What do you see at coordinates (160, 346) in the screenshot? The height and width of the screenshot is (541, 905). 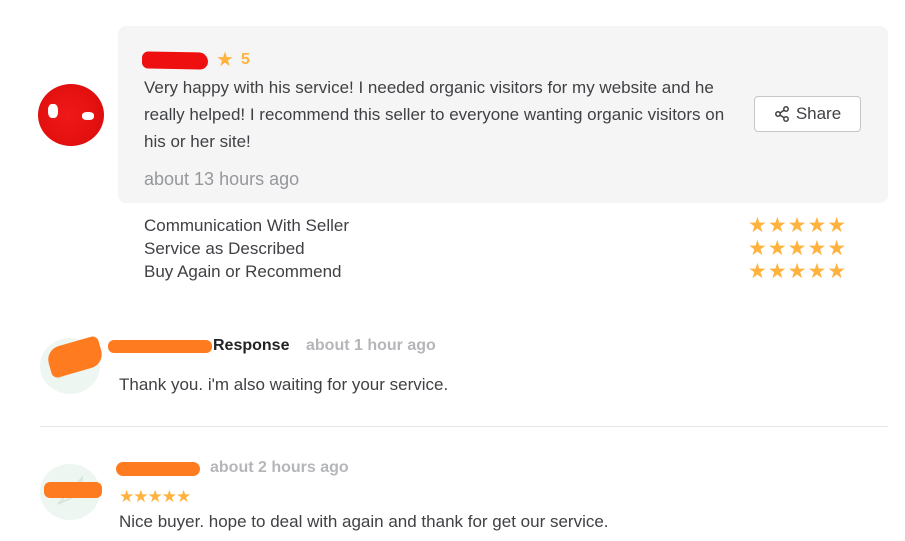 I see `seller-name-redacted` at bounding box center [160, 346].